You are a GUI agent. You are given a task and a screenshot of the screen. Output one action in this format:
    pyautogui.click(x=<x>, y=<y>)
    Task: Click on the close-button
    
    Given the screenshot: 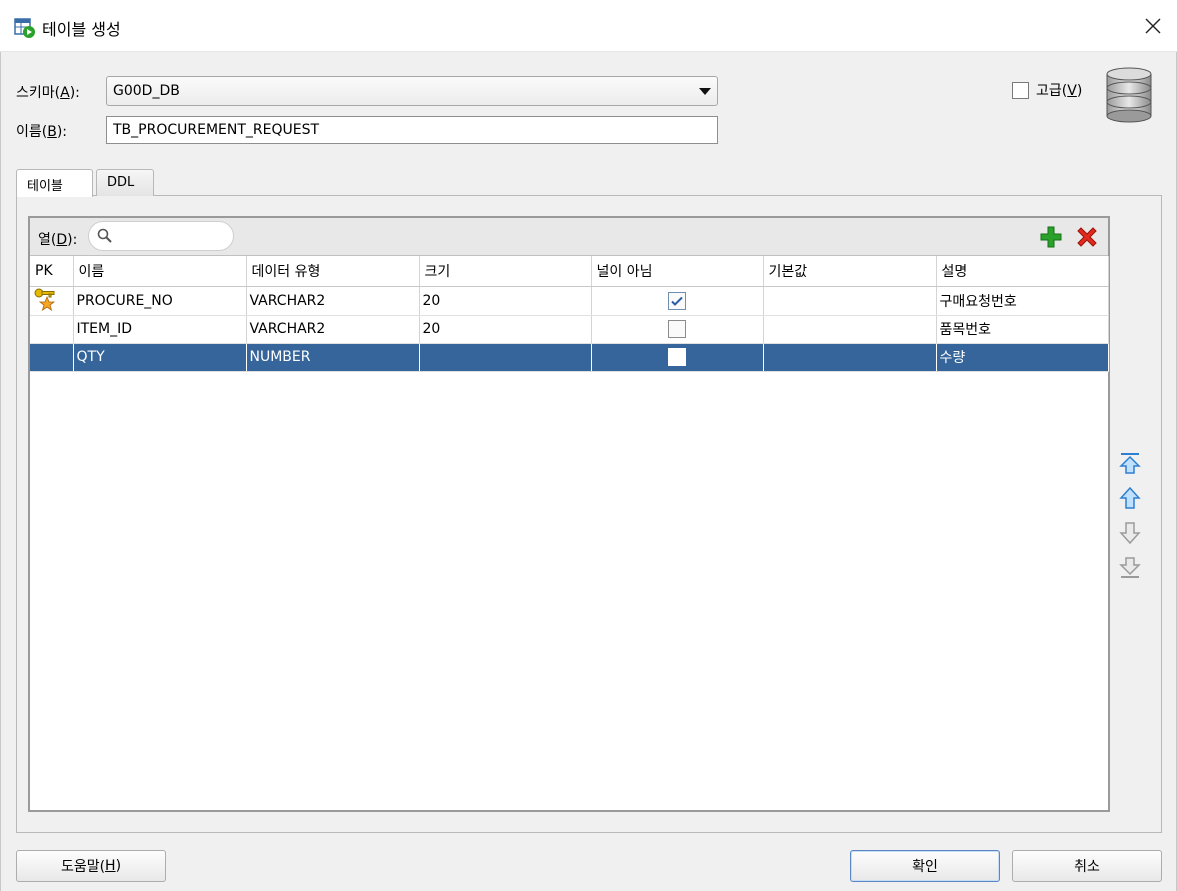 What is the action you would take?
    pyautogui.click(x=1153, y=26)
    